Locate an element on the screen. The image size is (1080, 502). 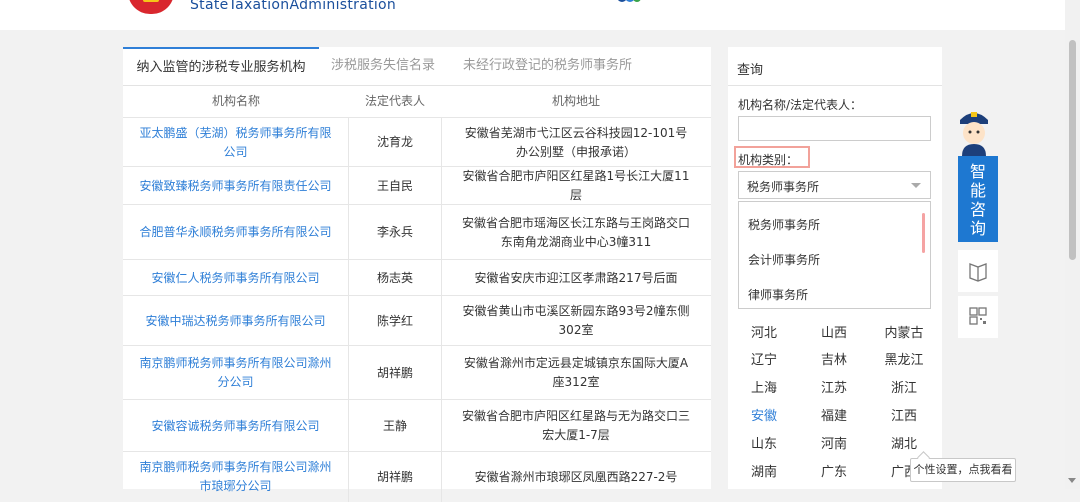
tax-logo-icon is located at coordinates (629, 1).